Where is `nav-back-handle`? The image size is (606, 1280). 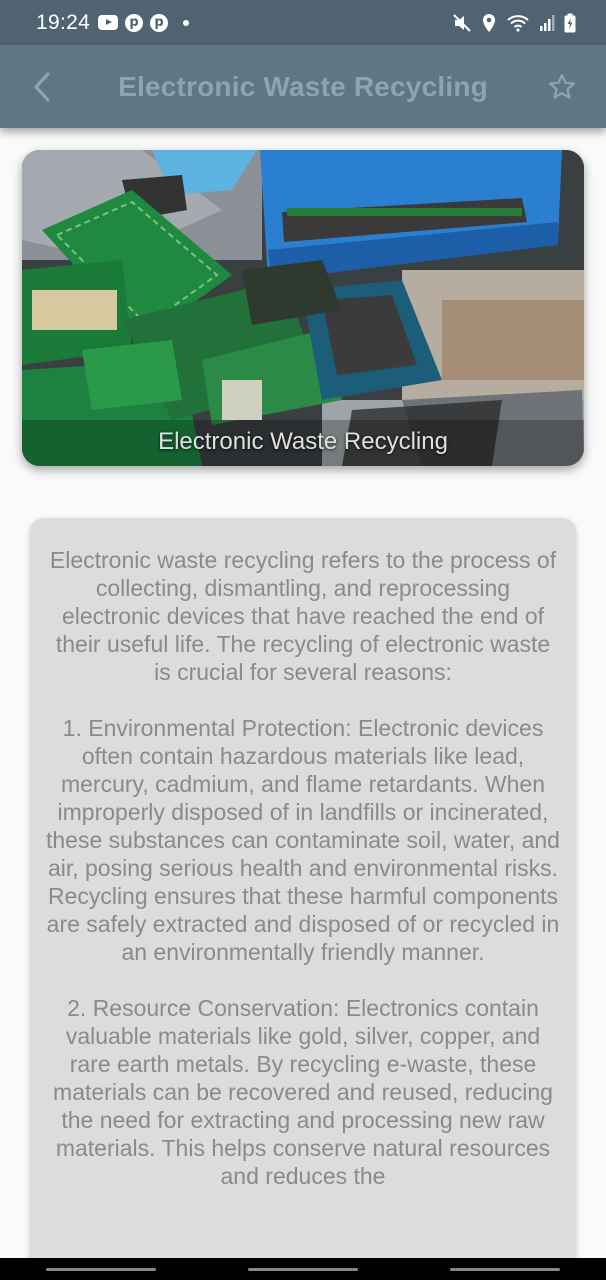 nav-back-handle is located at coordinates (505, 1269).